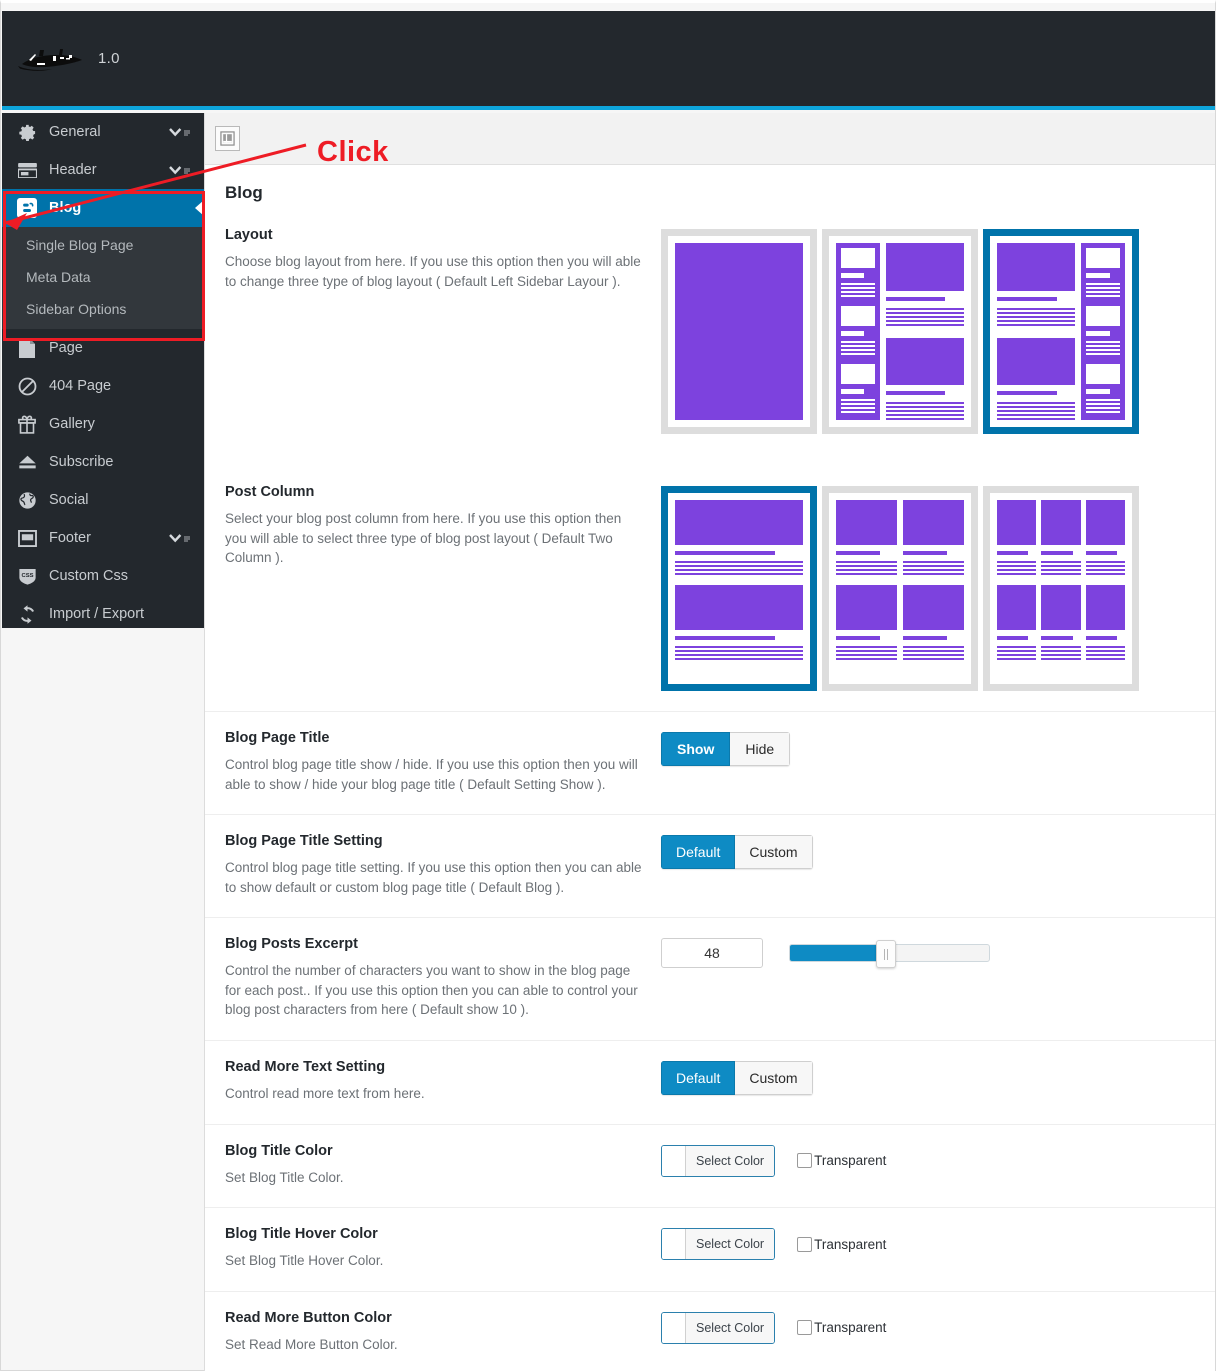 The width and height of the screenshot is (1216, 1371). What do you see at coordinates (674, 1244) in the screenshot?
I see `color-swatch` at bounding box center [674, 1244].